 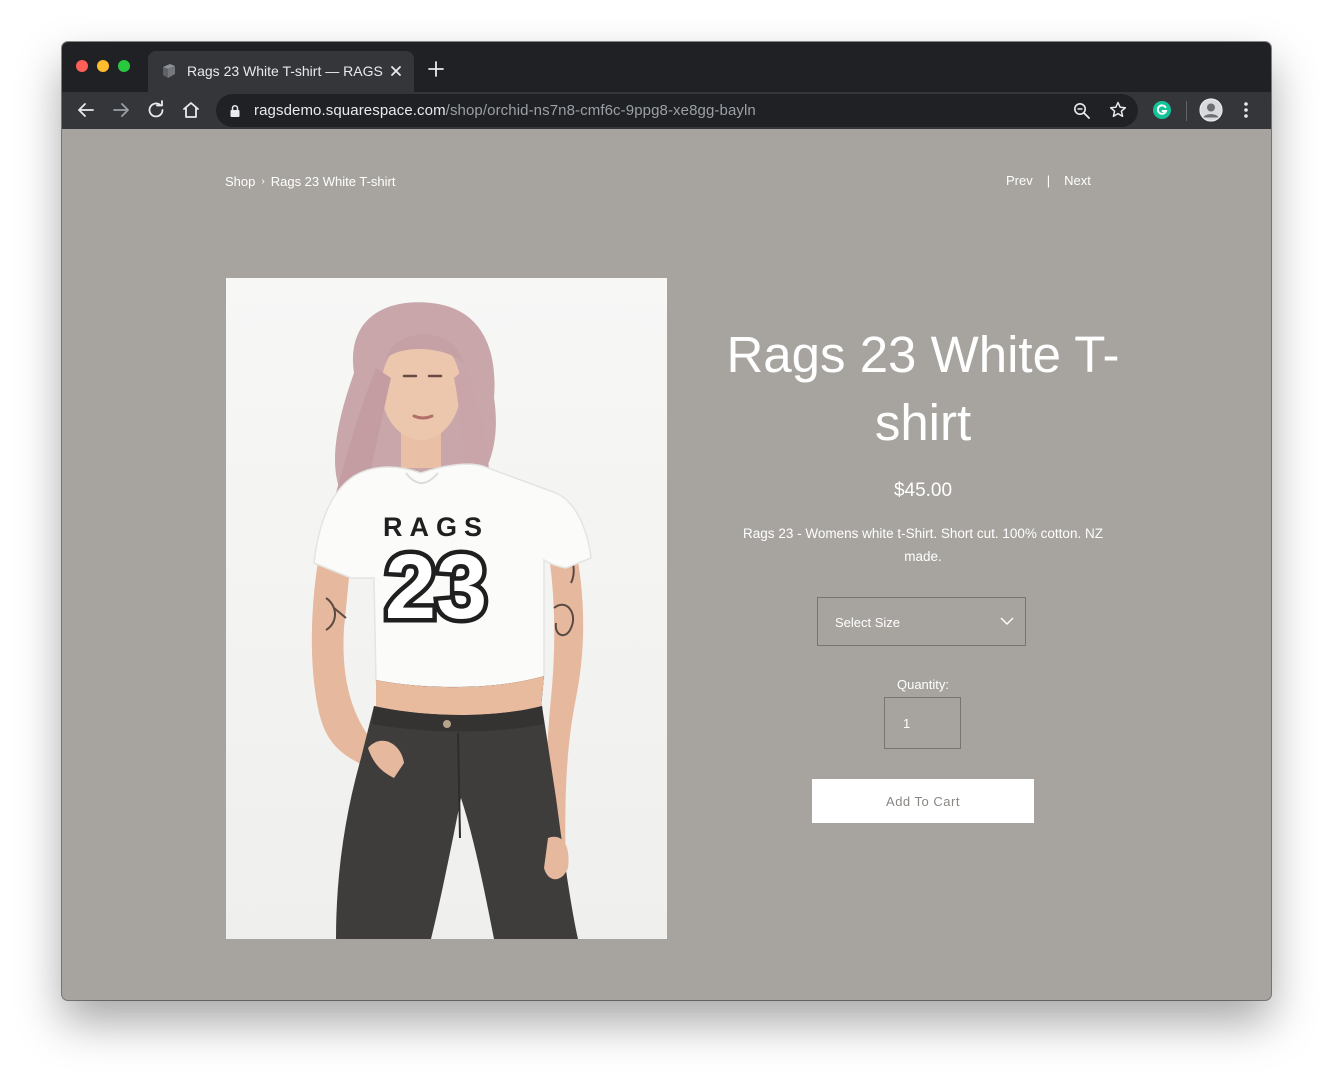 What do you see at coordinates (86, 110) in the screenshot?
I see `back-icon` at bounding box center [86, 110].